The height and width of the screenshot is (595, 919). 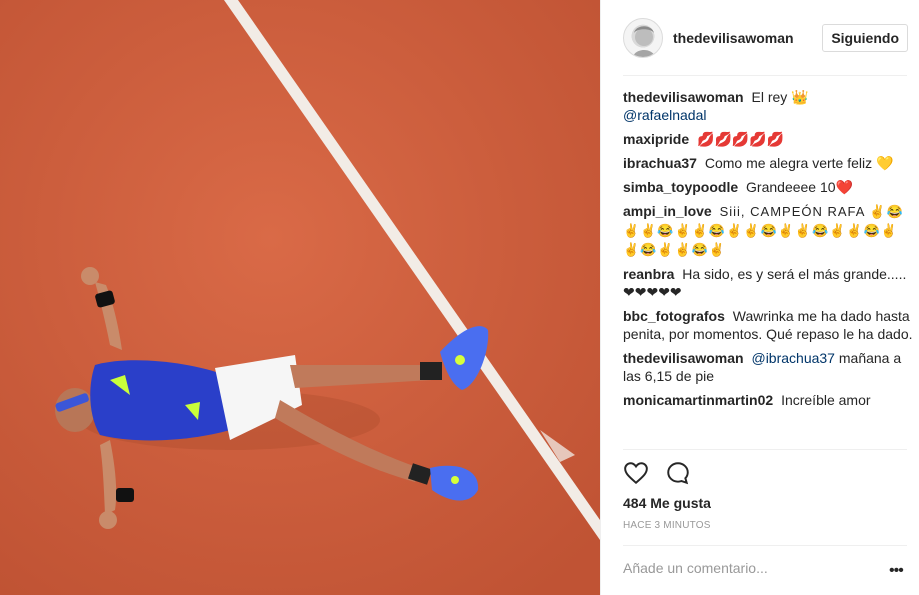 What do you see at coordinates (780, 97) in the screenshot?
I see `comment-text: El rey 👑` at bounding box center [780, 97].